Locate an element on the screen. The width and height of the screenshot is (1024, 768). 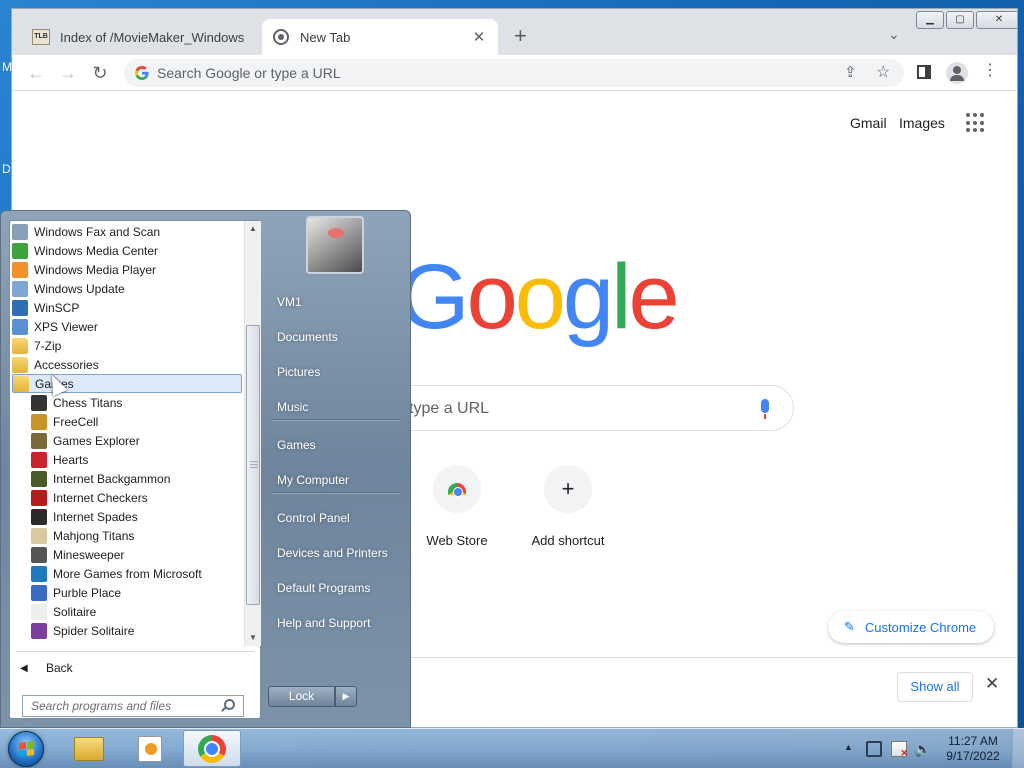
reload-icon: ↻ is located at coordinates (100, 73).